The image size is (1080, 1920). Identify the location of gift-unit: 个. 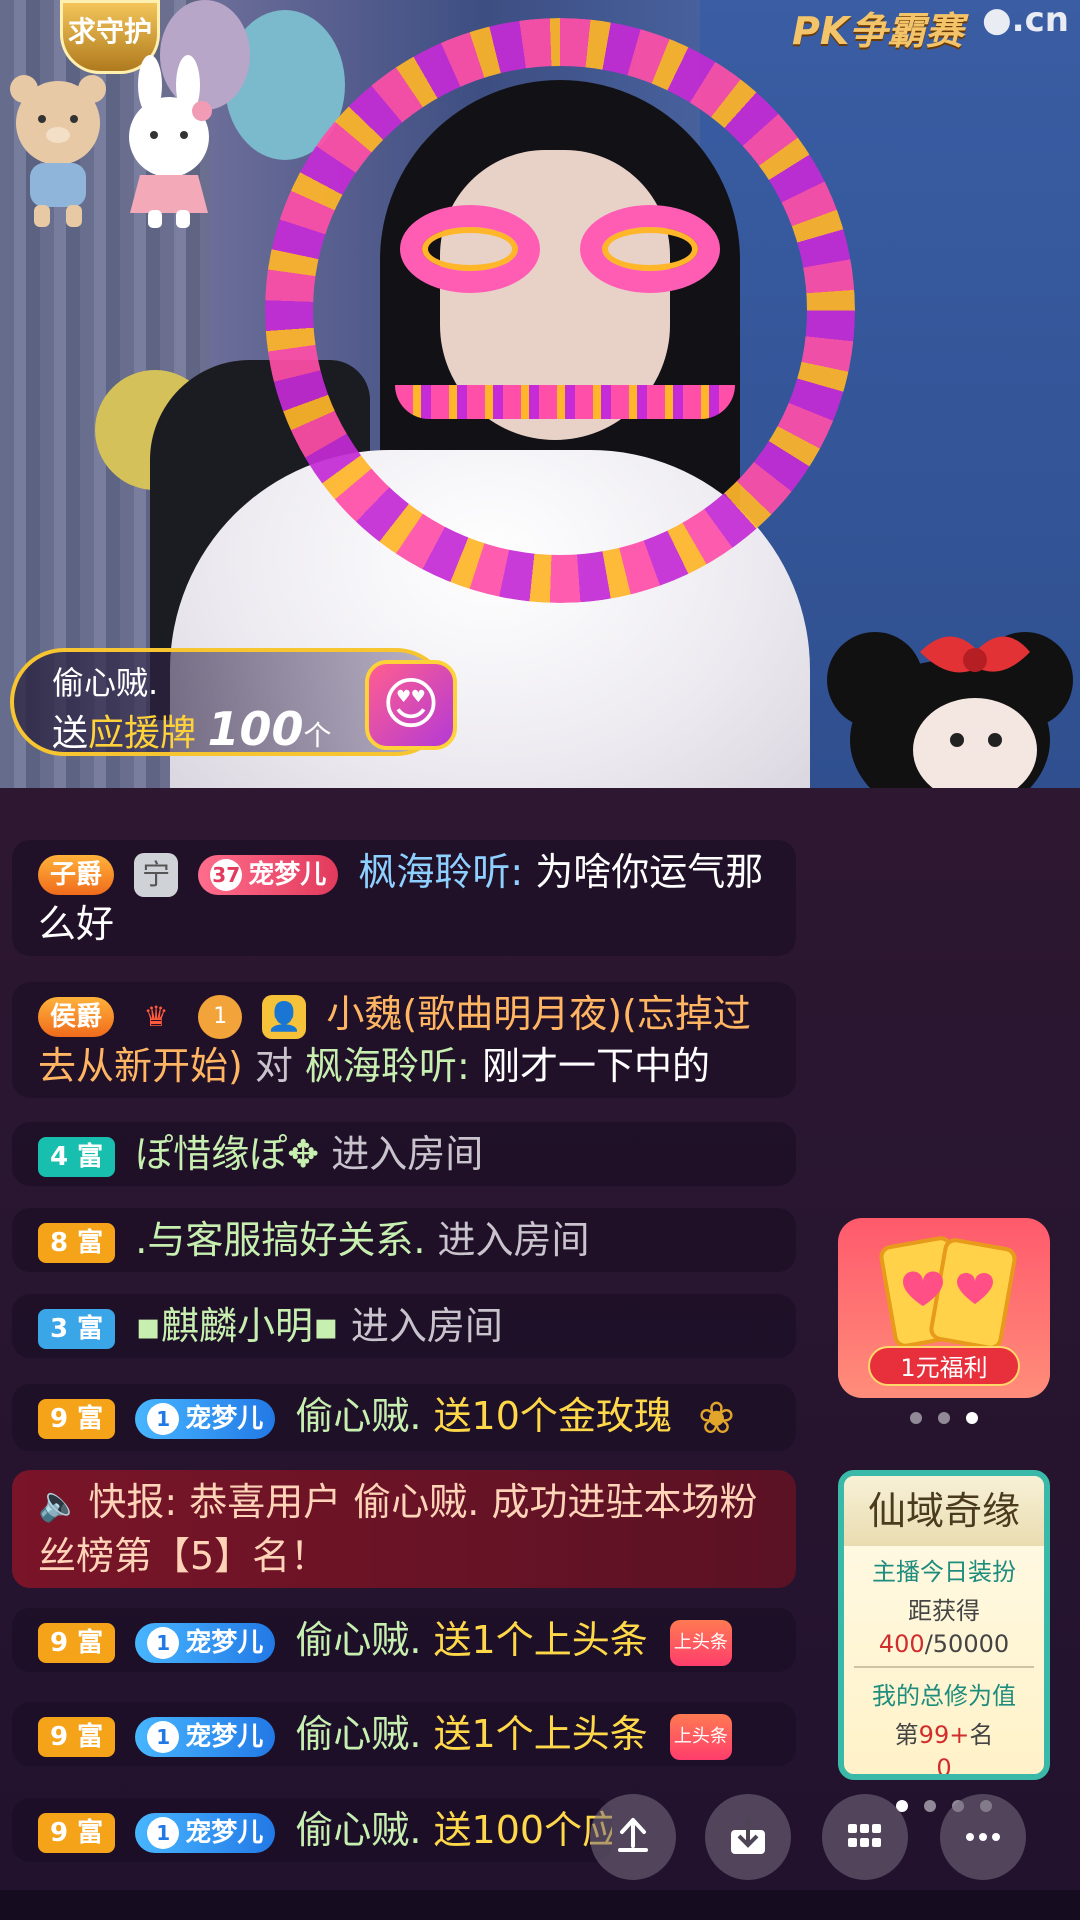
(317, 735).